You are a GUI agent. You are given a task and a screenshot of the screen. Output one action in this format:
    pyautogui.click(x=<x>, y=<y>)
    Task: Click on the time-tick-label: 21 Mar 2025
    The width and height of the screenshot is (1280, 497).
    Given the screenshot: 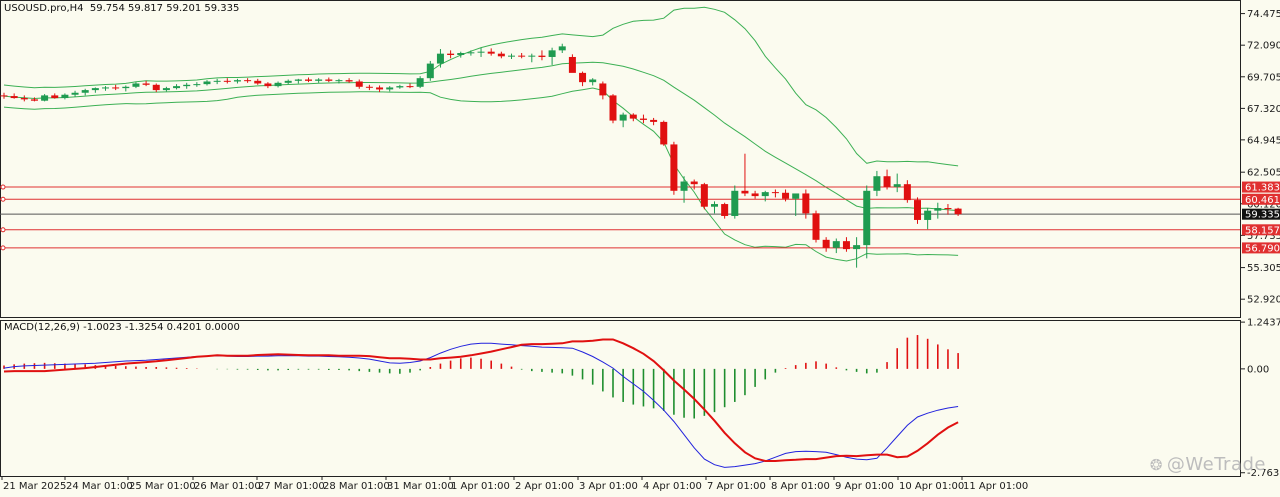 What is the action you would take?
    pyautogui.click(x=34, y=486)
    